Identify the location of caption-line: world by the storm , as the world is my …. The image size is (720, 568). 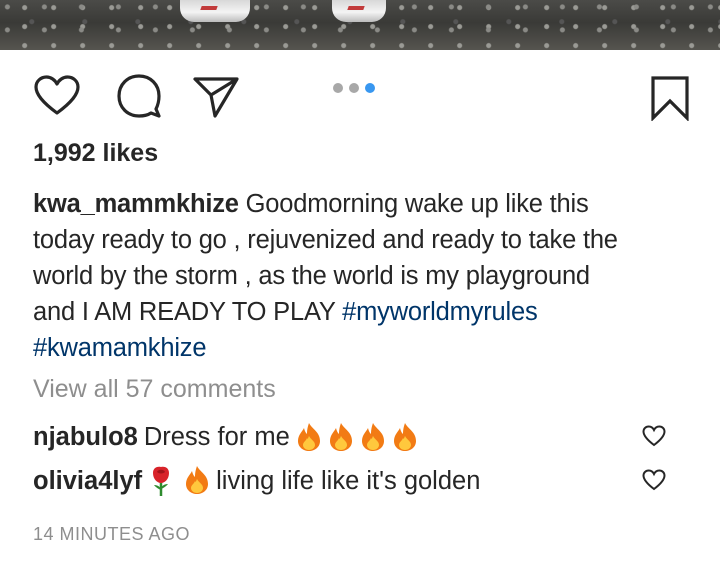
(311, 276).